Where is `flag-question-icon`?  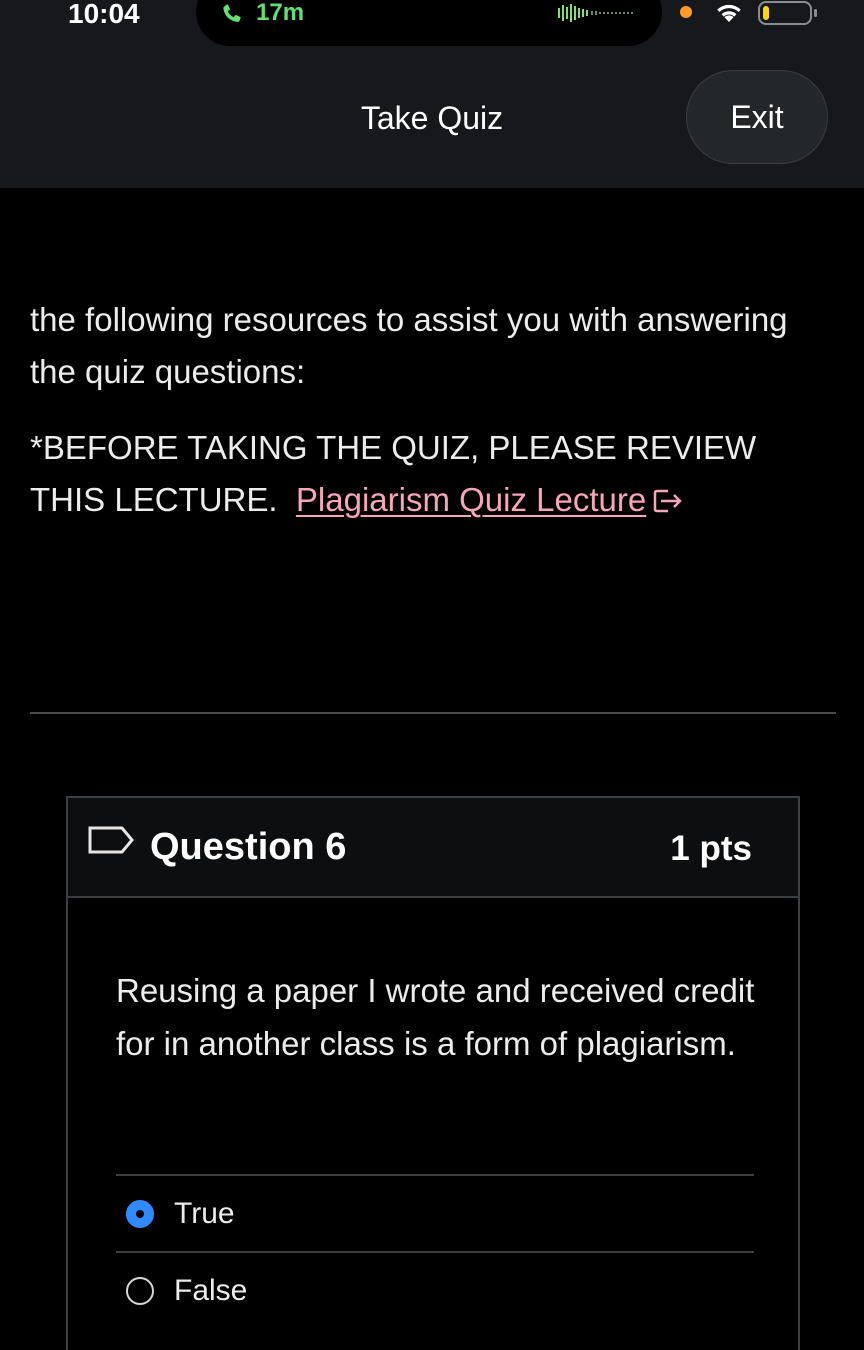 flag-question-icon is located at coordinates (111, 842).